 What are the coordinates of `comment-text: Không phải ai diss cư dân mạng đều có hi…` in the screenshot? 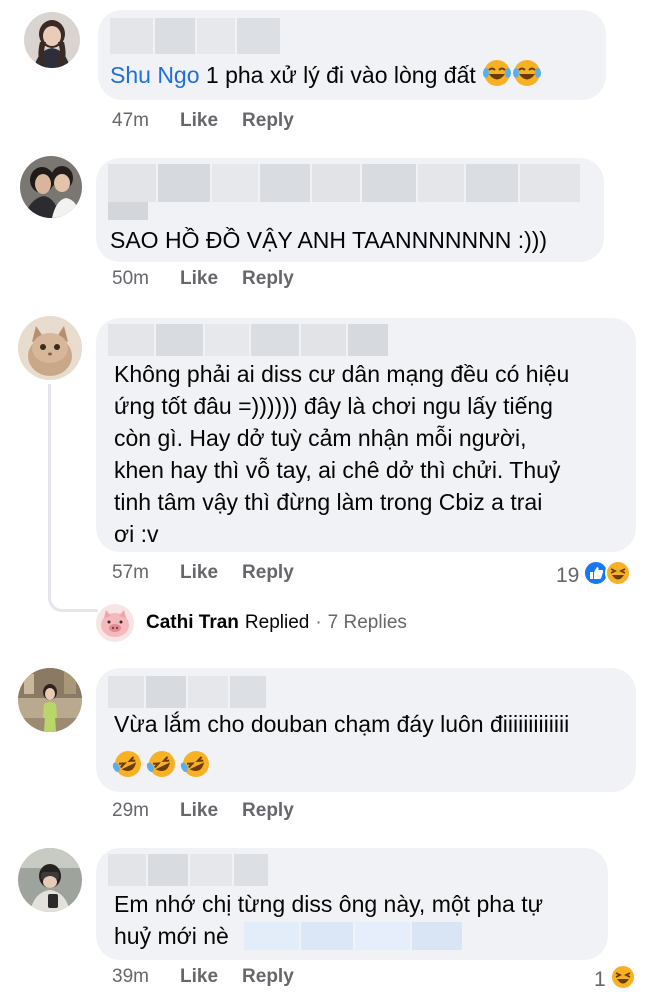 It's located at (341, 454).